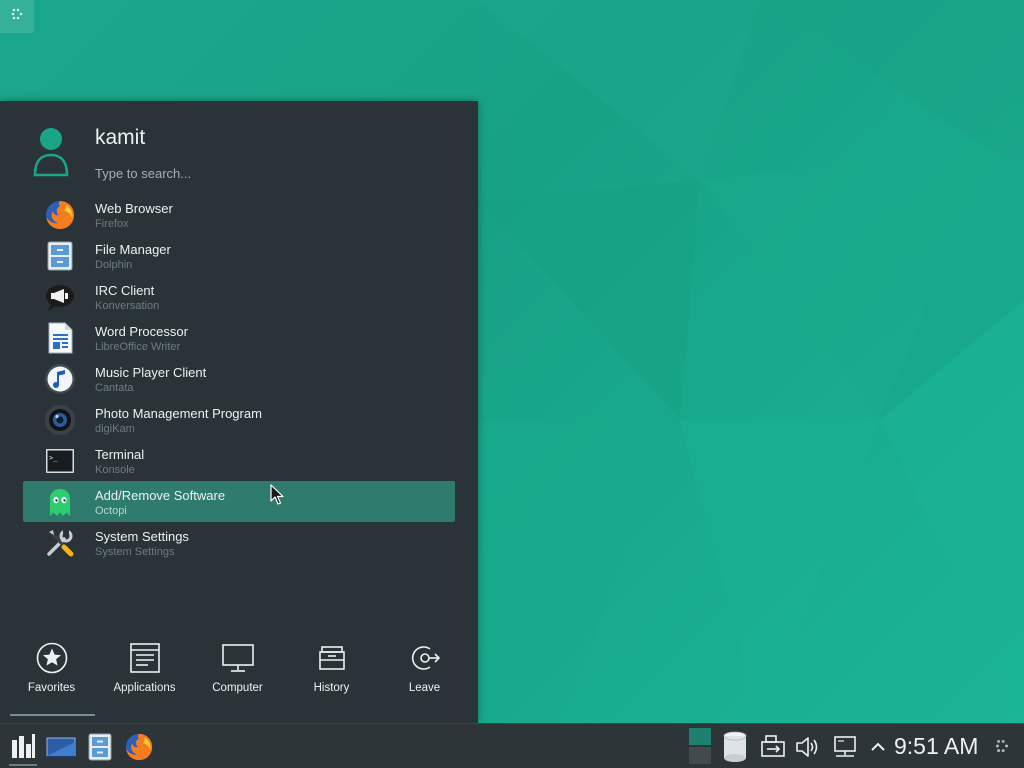  I want to click on user-header: kamit, so click(239, 148).